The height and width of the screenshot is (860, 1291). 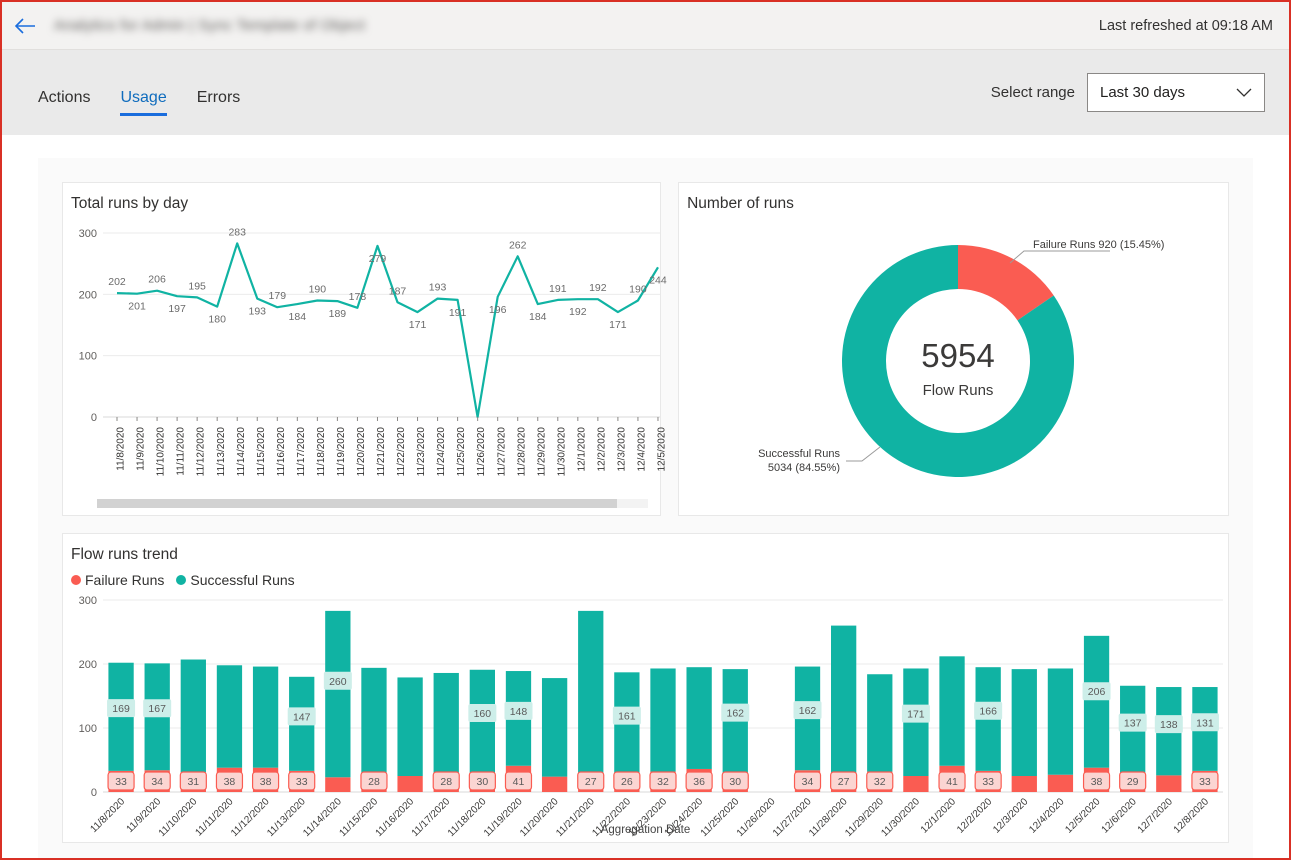 What do you see at coordinates (219, 104) in the screenshot?
I see `tab-errors: Errors` at bounding box center [219, 104].